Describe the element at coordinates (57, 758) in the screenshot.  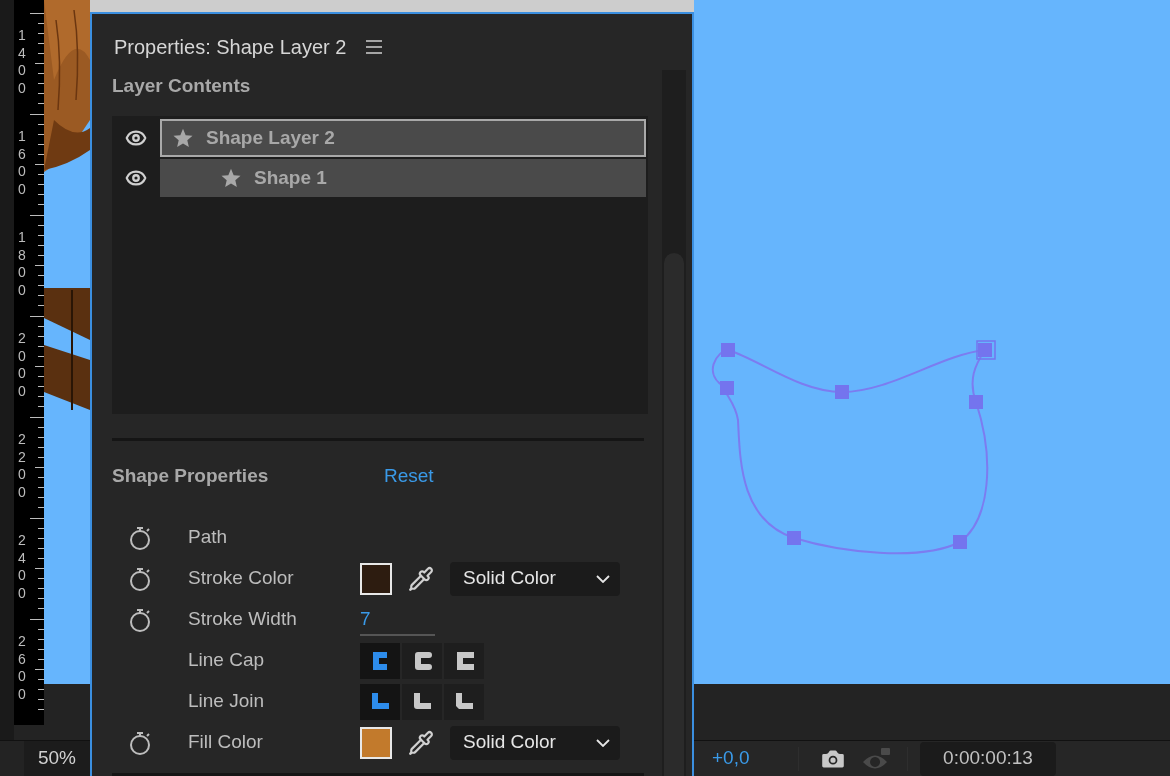
I see `zoom-field: 50%` at that location.